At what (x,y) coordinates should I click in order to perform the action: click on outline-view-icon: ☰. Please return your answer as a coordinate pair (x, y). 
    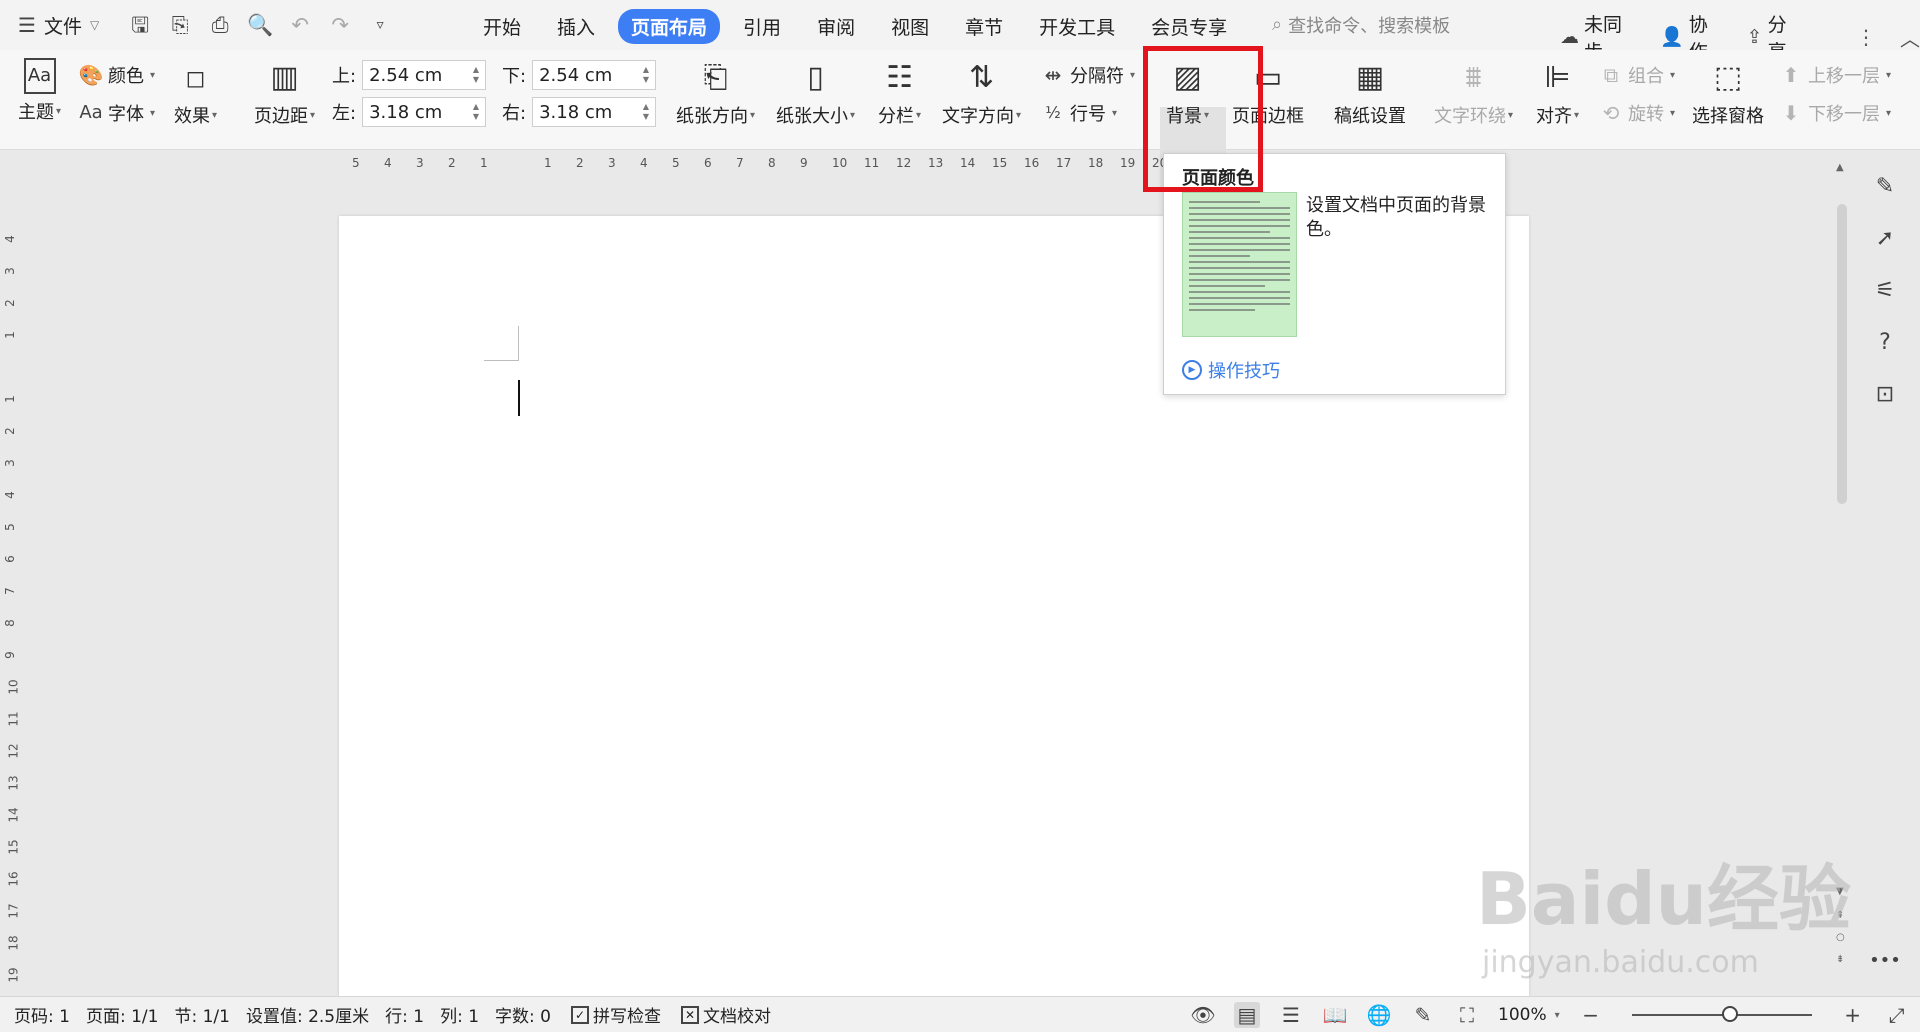
    Looking at the image, I should click on (1291, 1015).